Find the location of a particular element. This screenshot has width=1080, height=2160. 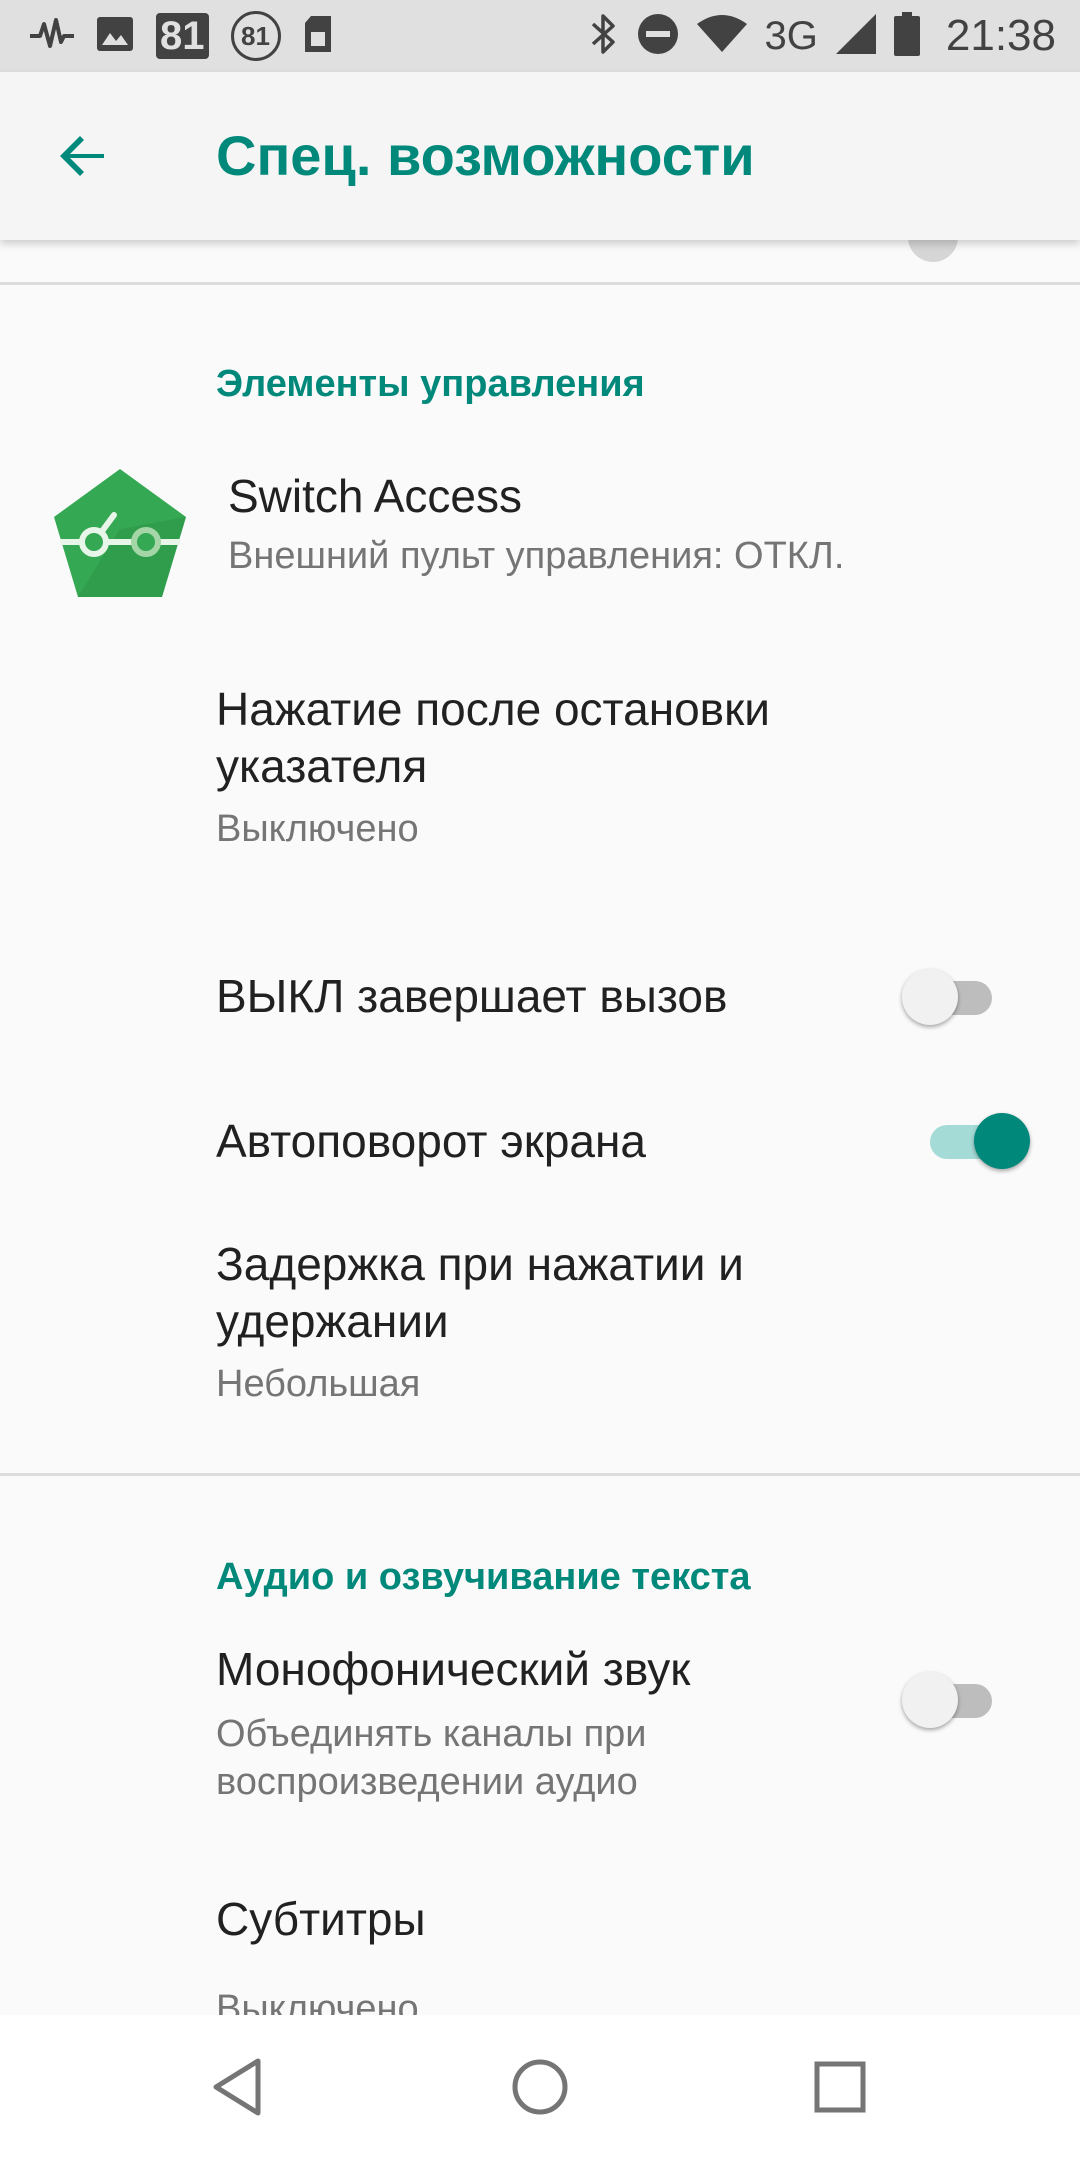

status-bar: 81 81 3G 21:38 is located at coordinates (540, 36).